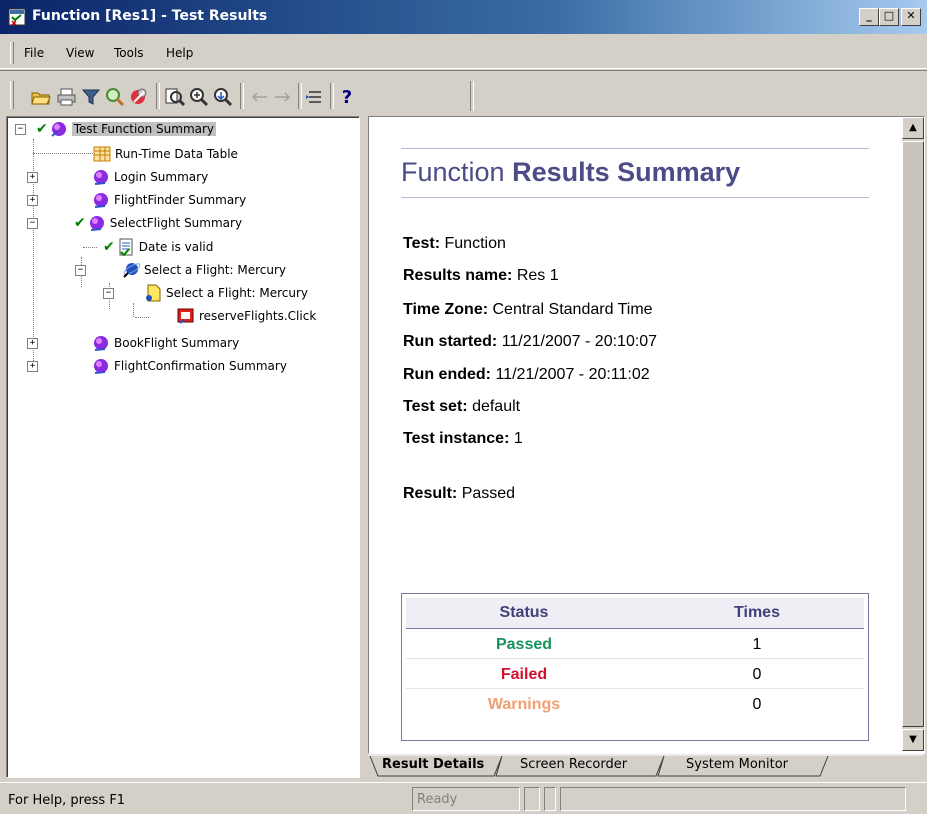 This screenshot has height=814, width=927. What do you see at coordinates (179, 53) in the screenshot?
I see `menu-help: Help` at bounding box center [179, 53].